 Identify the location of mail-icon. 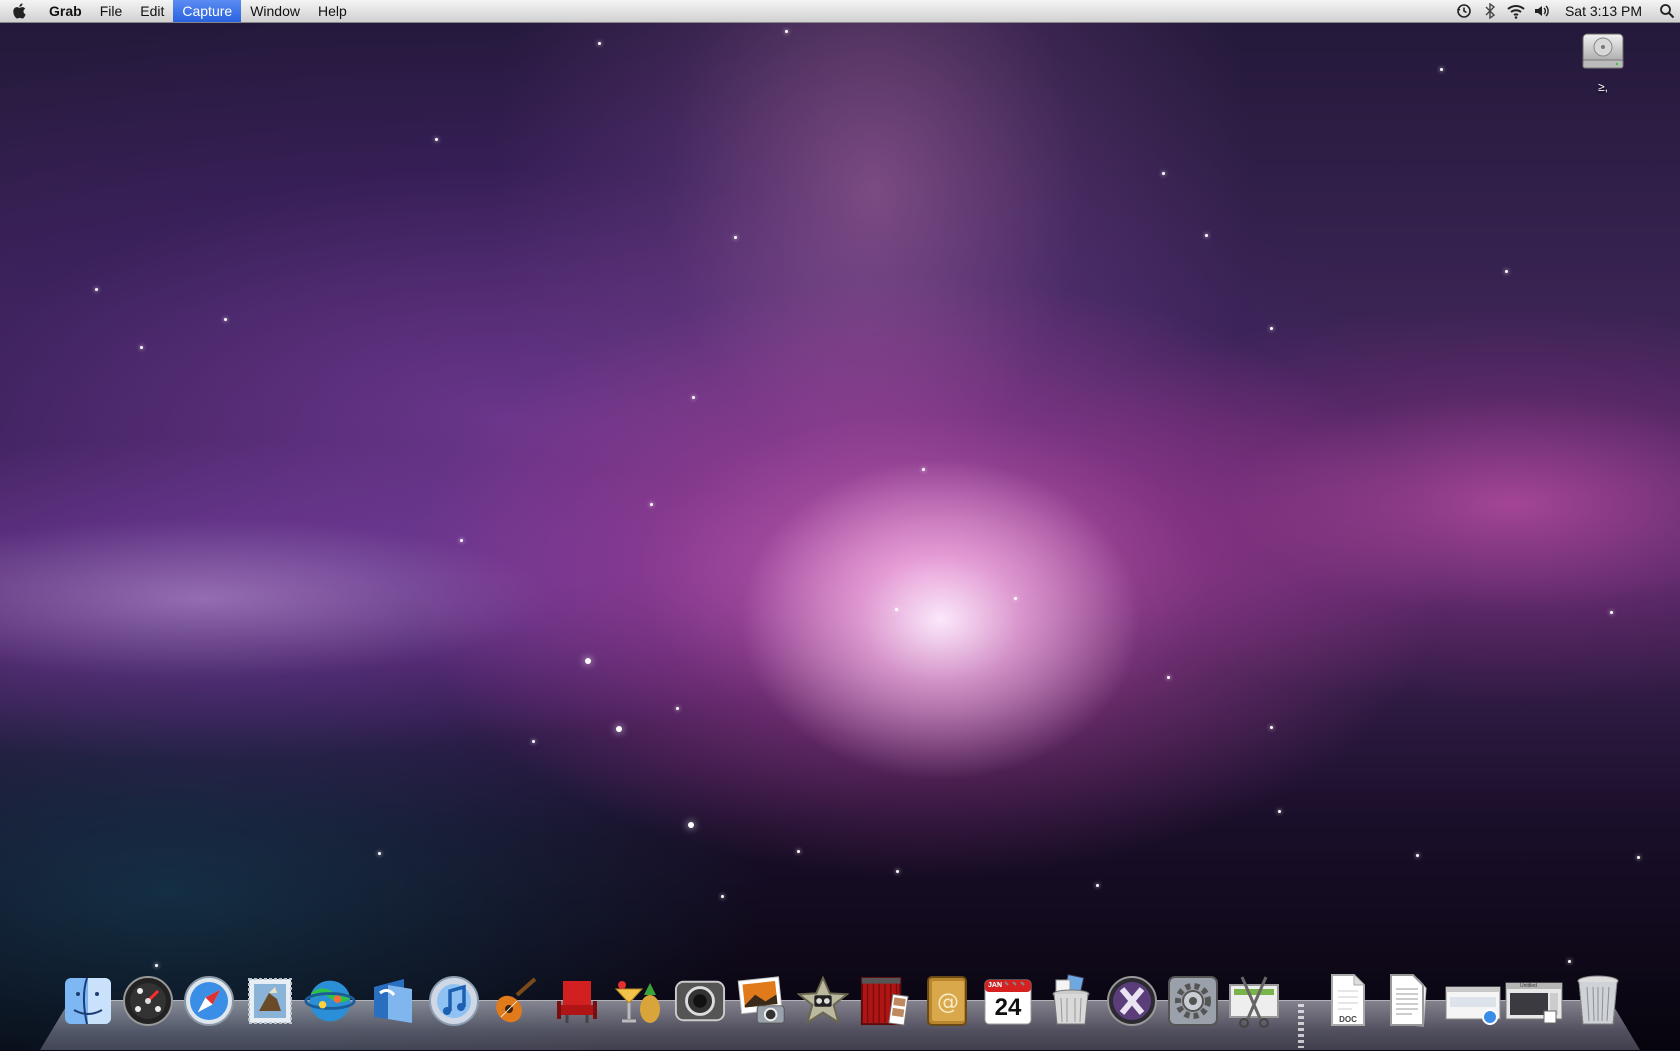
(270, 1001).